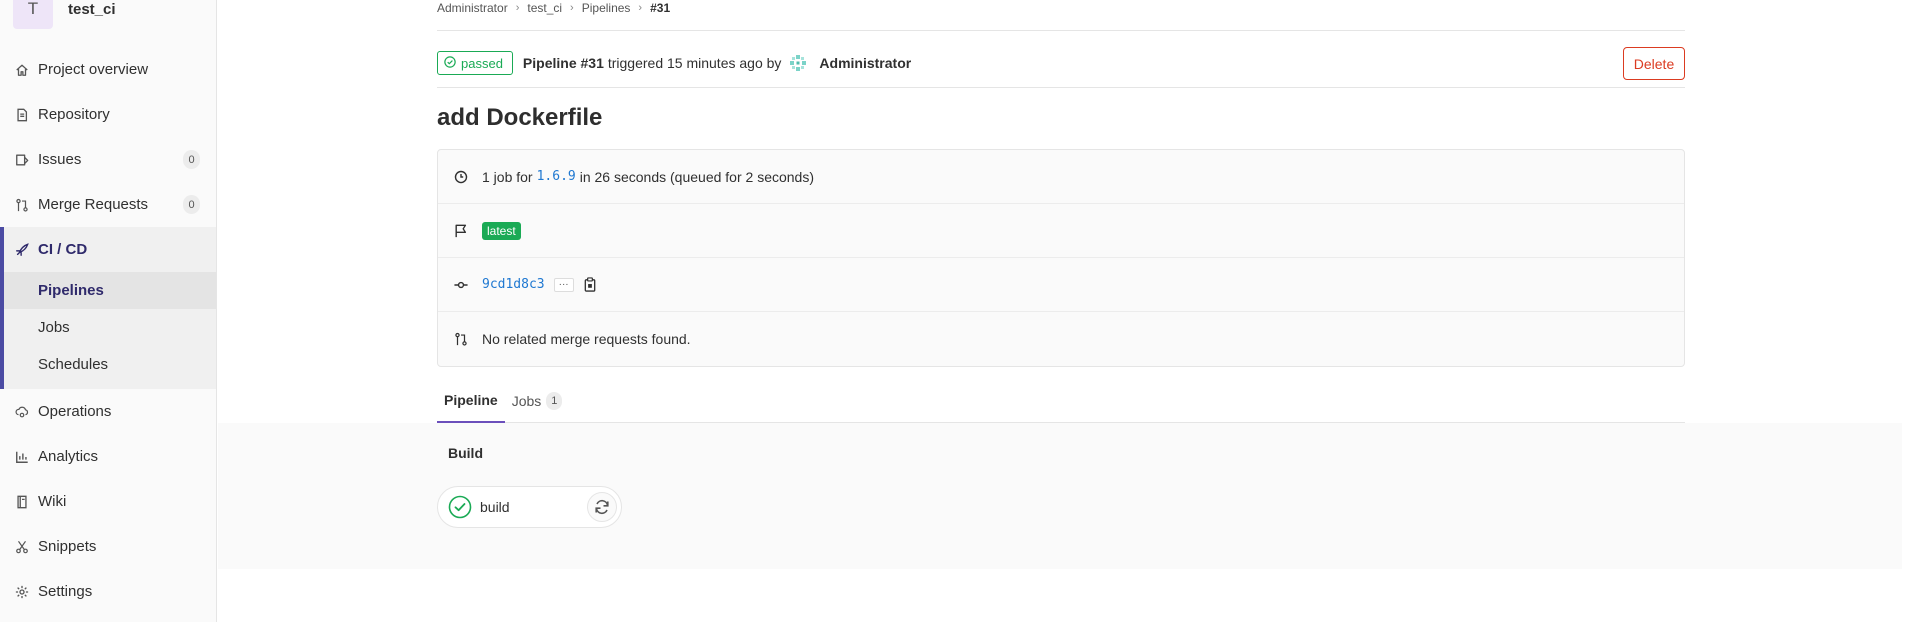 The width and height of the screenshot is (1917, 622). I want to click on sidebar-group-ci-cd: CI / CD Pipelines Jobs Schedules, so click(108, 308).